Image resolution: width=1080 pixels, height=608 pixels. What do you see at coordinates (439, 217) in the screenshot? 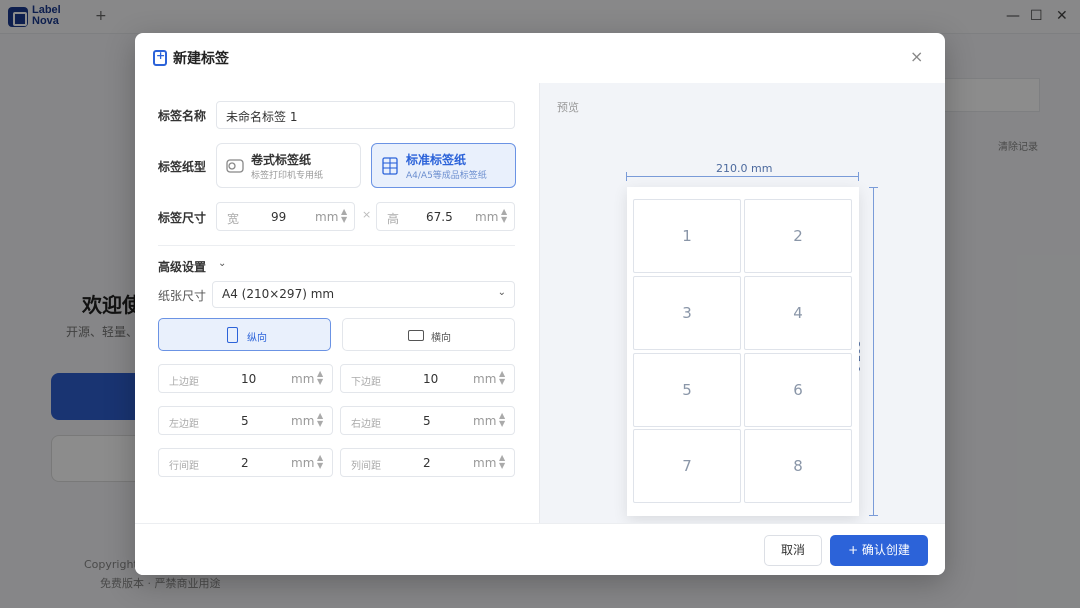
I see `height-value: 67.5` at bounding box center [439, 217].